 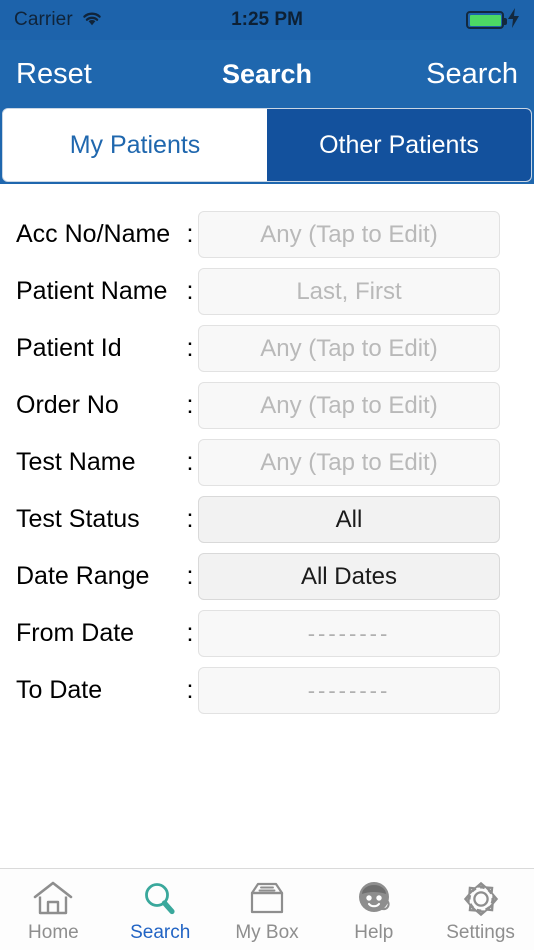 I want to click on tab-settings: Settings, so click(x=480, y=909).